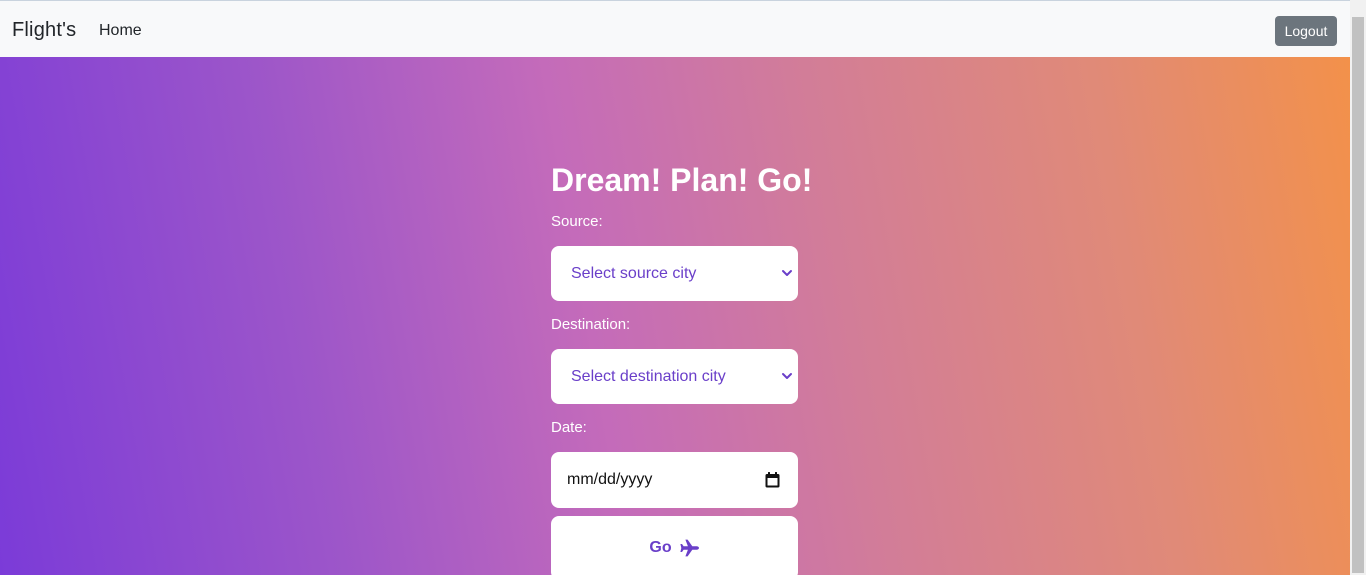  I want to click on destination-select: Select destination city, so click(674, 376).